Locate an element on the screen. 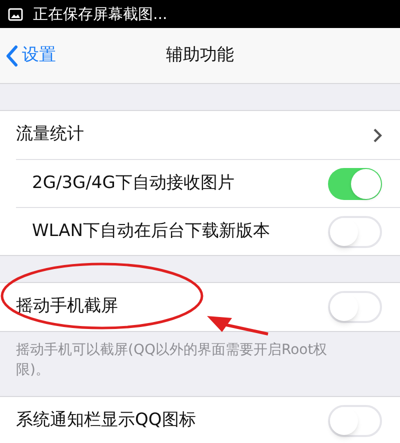  back-button: 设置 is located at coordinates (28, 55).